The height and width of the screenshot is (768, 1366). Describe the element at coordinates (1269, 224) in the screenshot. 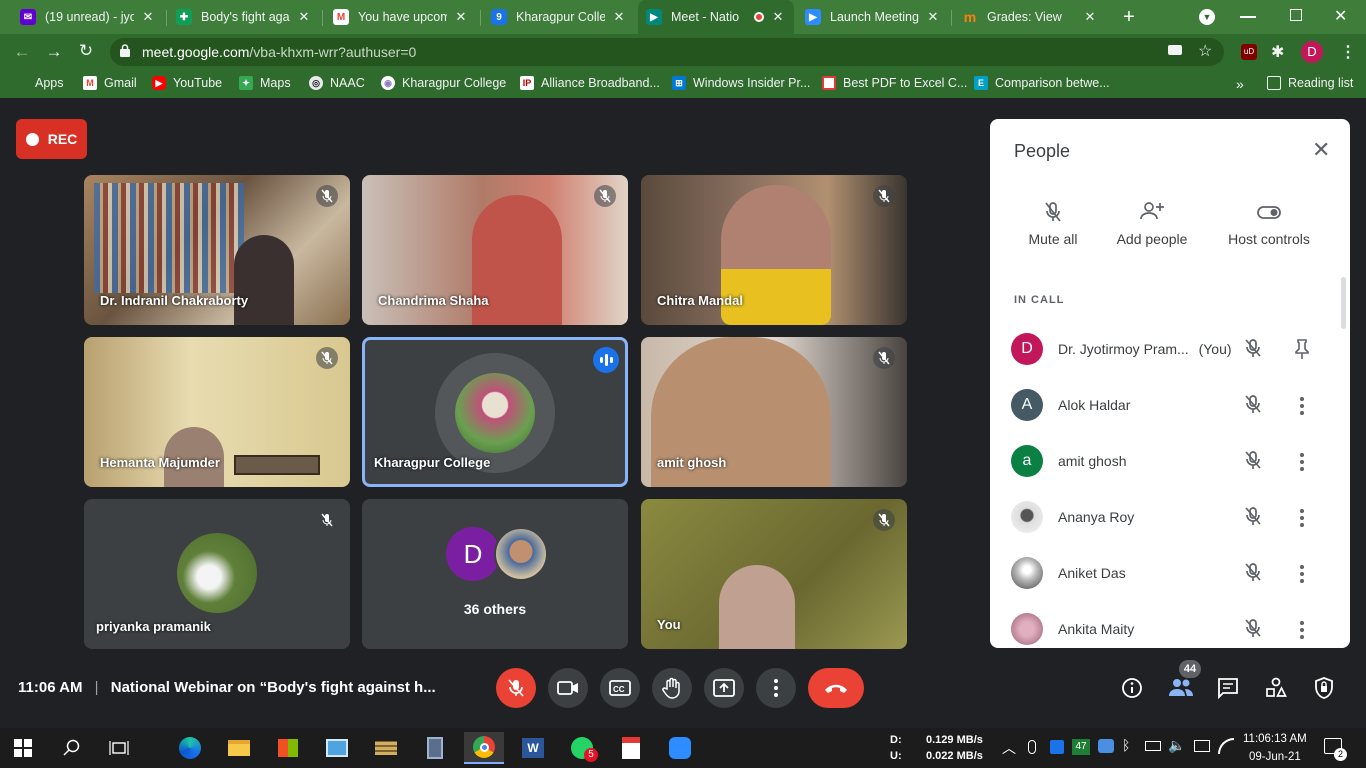

I see `host-controls-button: Host controls` at that location.